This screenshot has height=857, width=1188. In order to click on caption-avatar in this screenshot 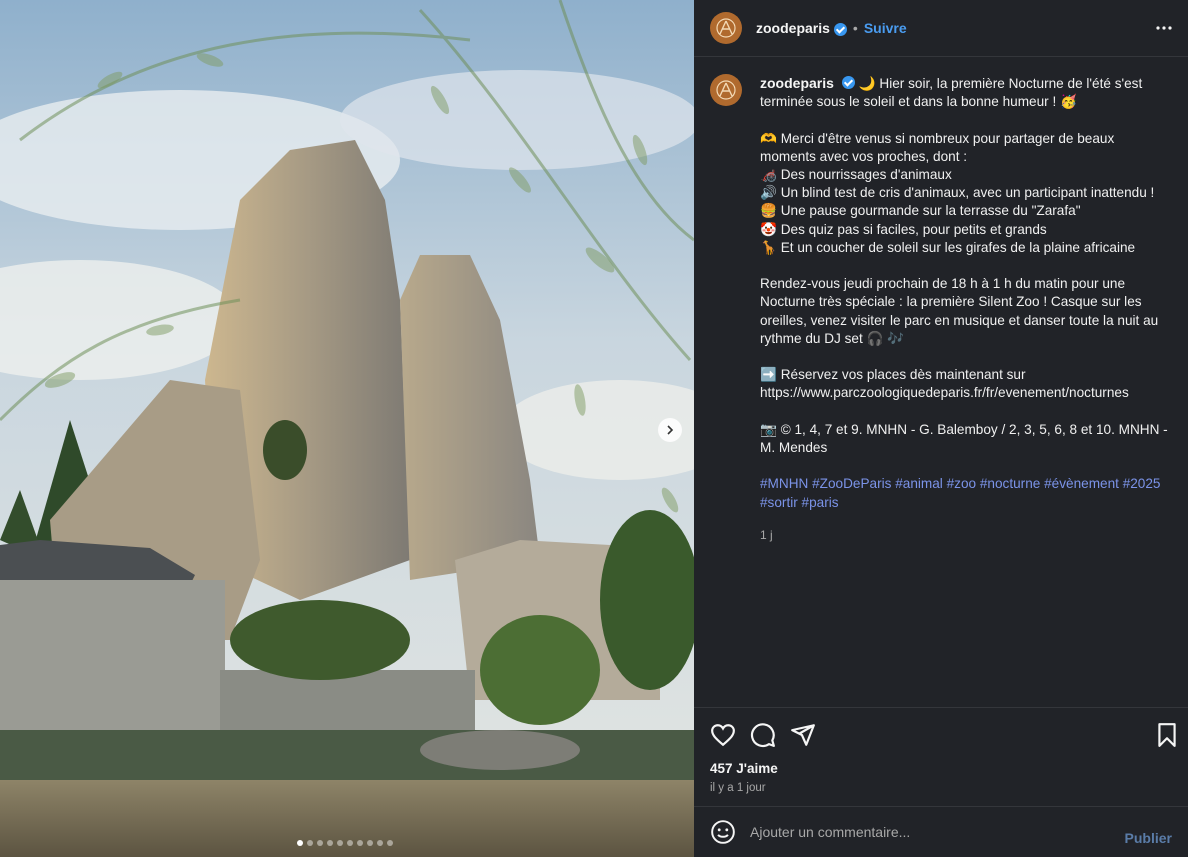, I will do `click(726, 90)`.